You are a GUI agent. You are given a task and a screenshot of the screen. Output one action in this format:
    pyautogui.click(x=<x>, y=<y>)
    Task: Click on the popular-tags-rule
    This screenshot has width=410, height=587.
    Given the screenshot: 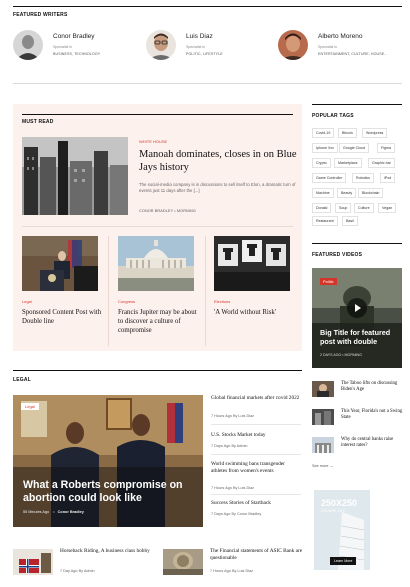 What is the action you would take?
    pyautogui.click(x=357, y=104)
    